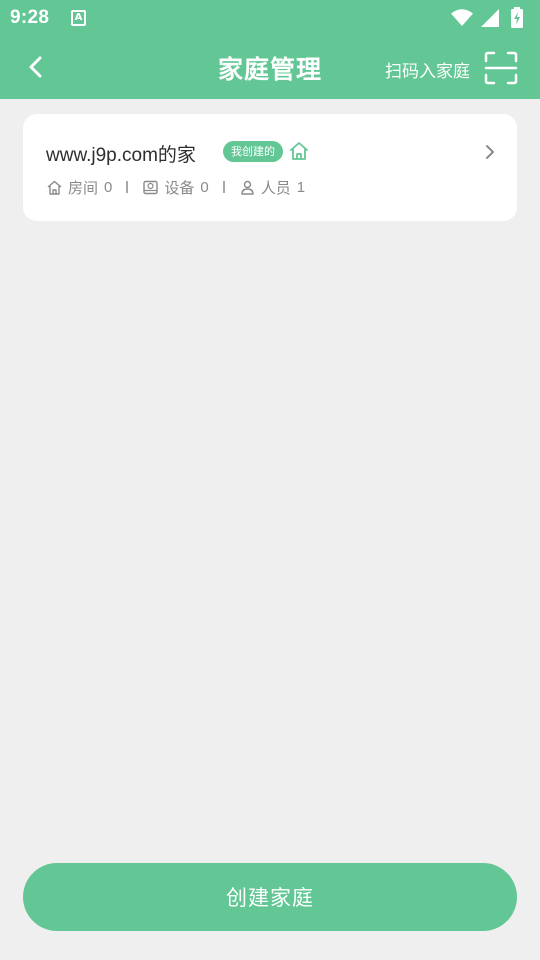 This screenshot has width=540, height=960. Describe the element at coordinates (301, 187) in the screenshot. I see `stat-members-count: 1` at that location.